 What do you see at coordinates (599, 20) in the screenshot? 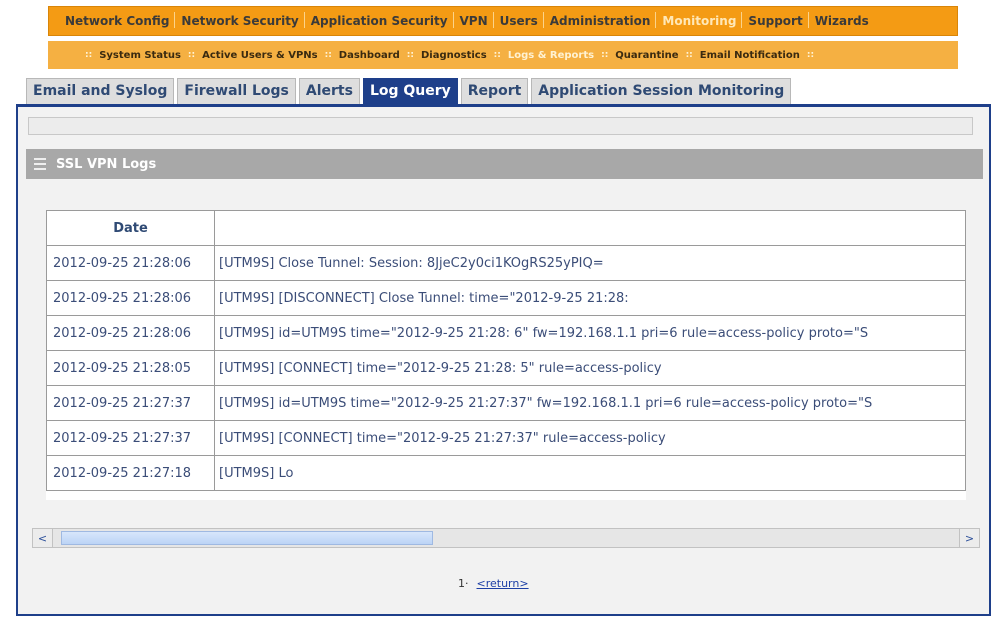
I see `top-nav-administration: Administration` at bounding box center [599, 20].